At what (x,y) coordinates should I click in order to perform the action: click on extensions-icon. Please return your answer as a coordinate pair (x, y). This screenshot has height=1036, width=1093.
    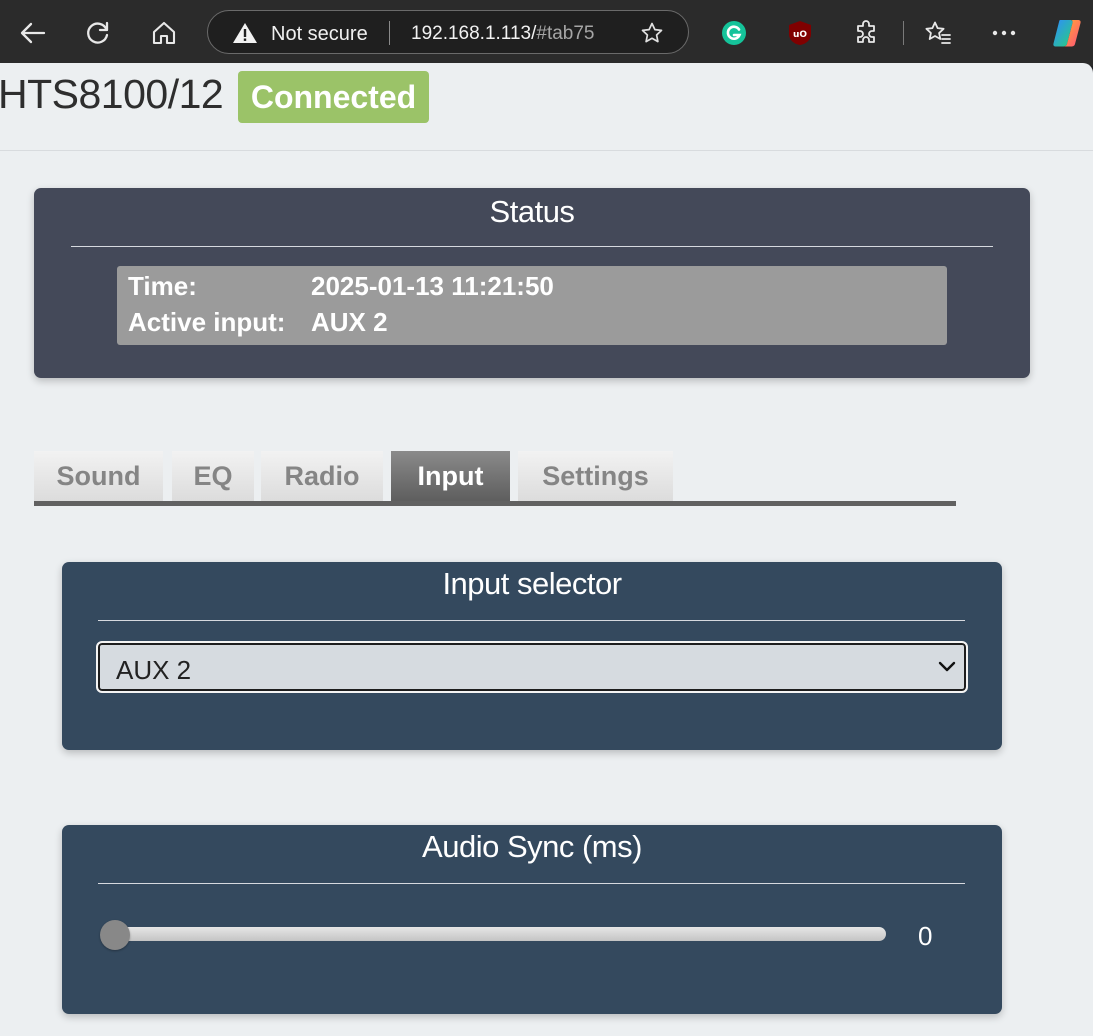
    Looking at the image, I should click on (866, 31).